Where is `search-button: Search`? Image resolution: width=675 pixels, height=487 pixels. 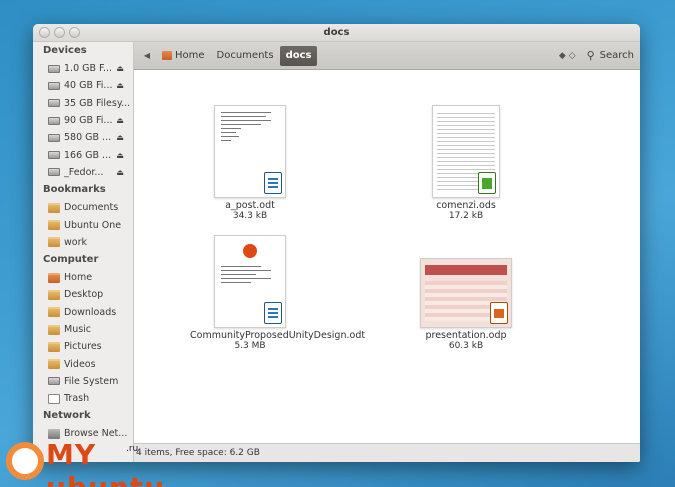 search-button: Search is located at coordinates (617, 55).